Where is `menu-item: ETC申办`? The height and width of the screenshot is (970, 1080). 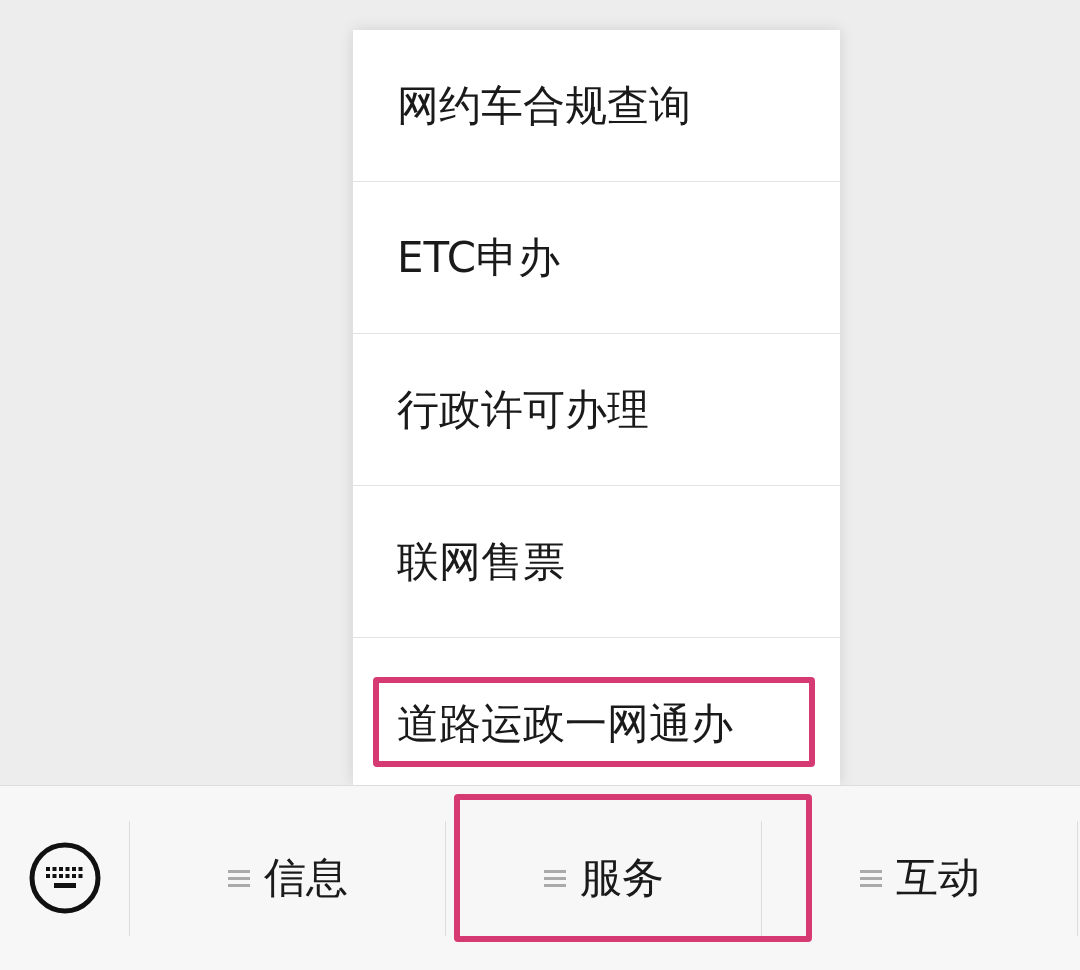 menu-item: ETC申办 is located at coordinates (596, 258).